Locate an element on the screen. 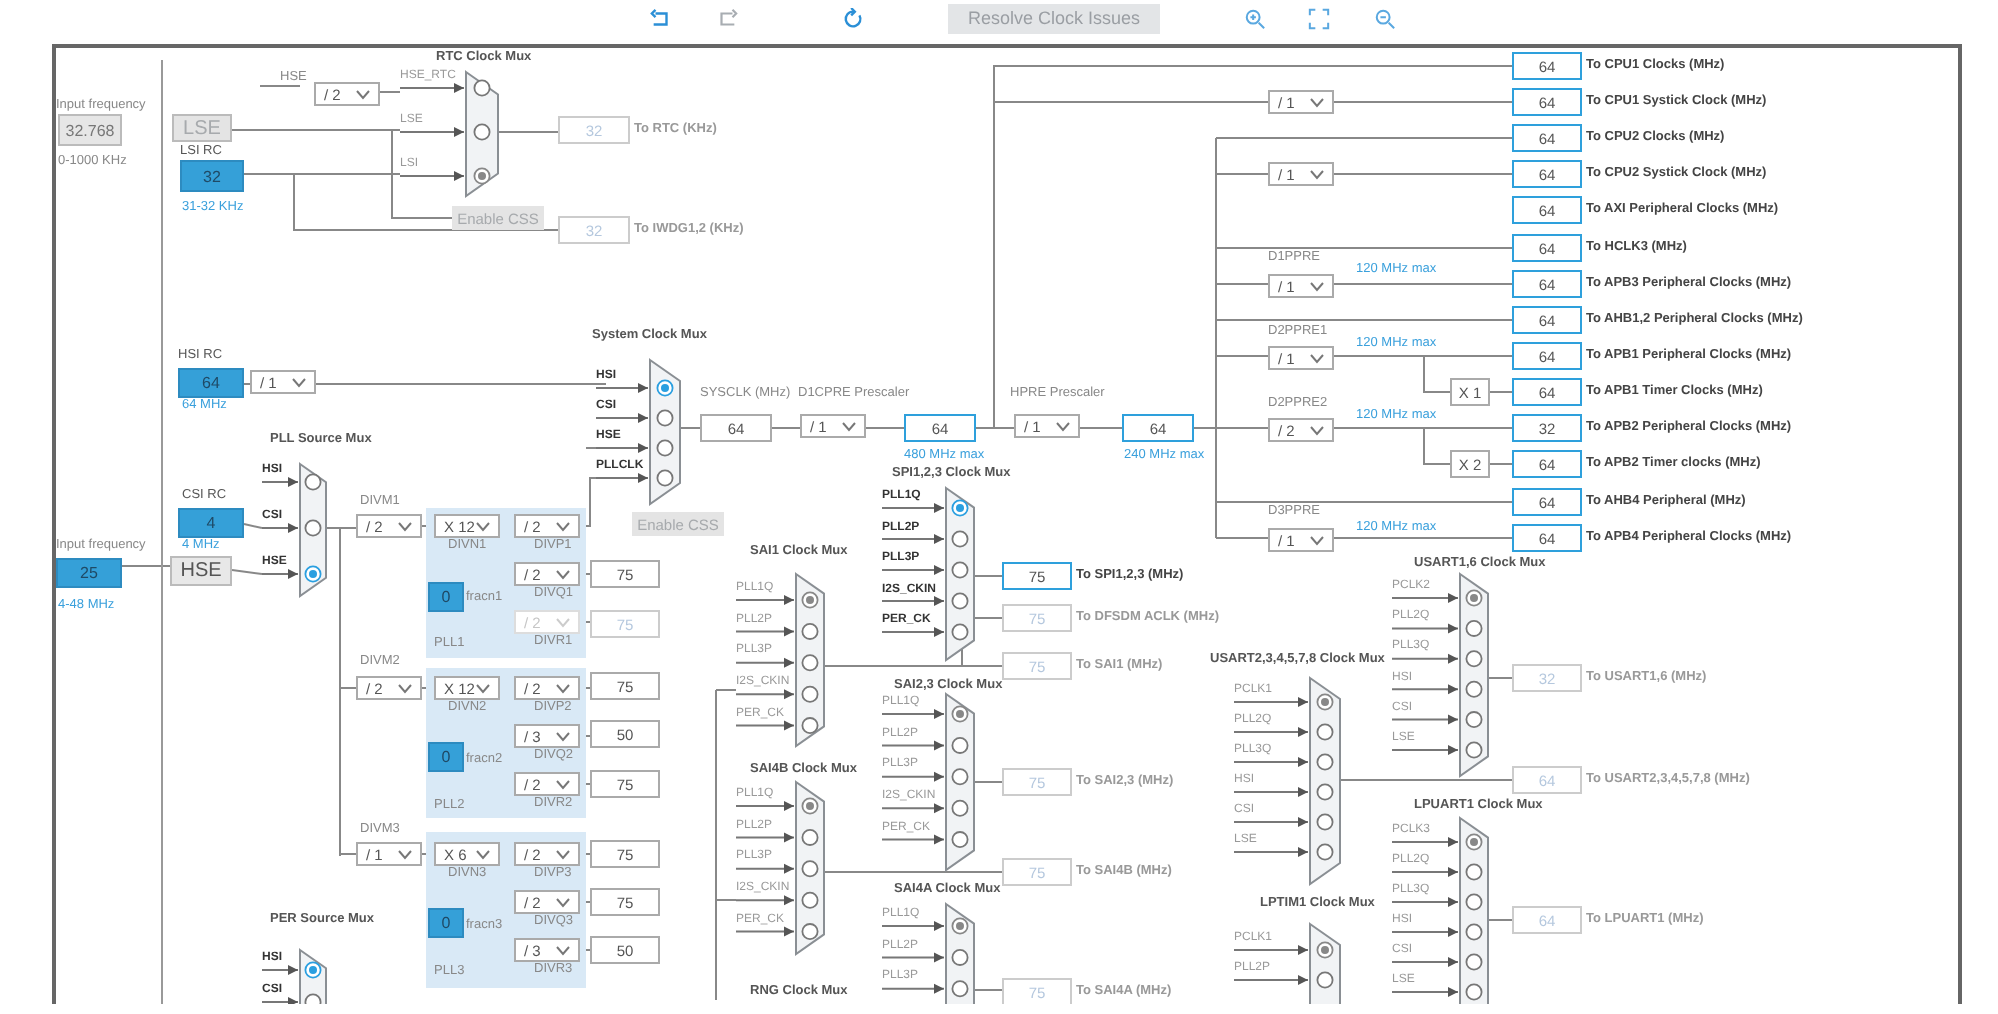  reset-icon is located at coordinates (853, 18).